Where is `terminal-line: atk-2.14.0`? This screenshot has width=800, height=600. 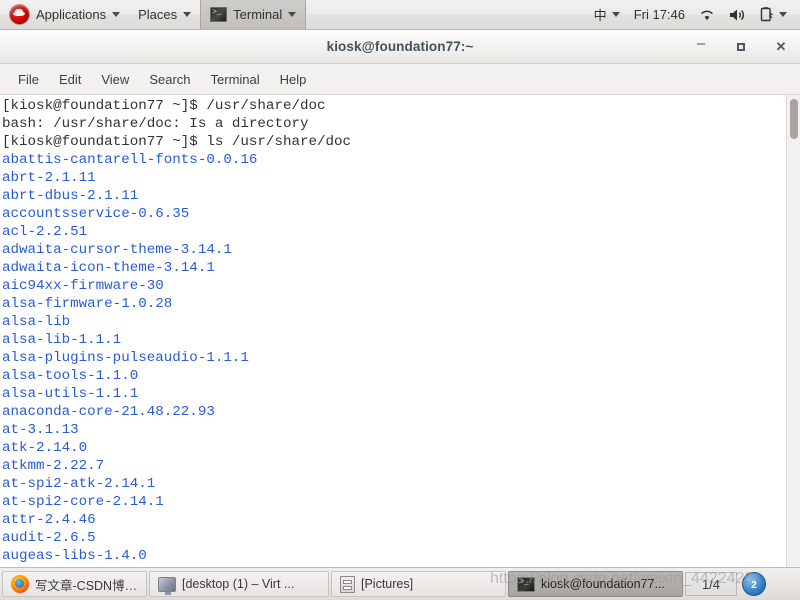 terminal-line: atk-2.14.0 is located at coordinates (45, 448).